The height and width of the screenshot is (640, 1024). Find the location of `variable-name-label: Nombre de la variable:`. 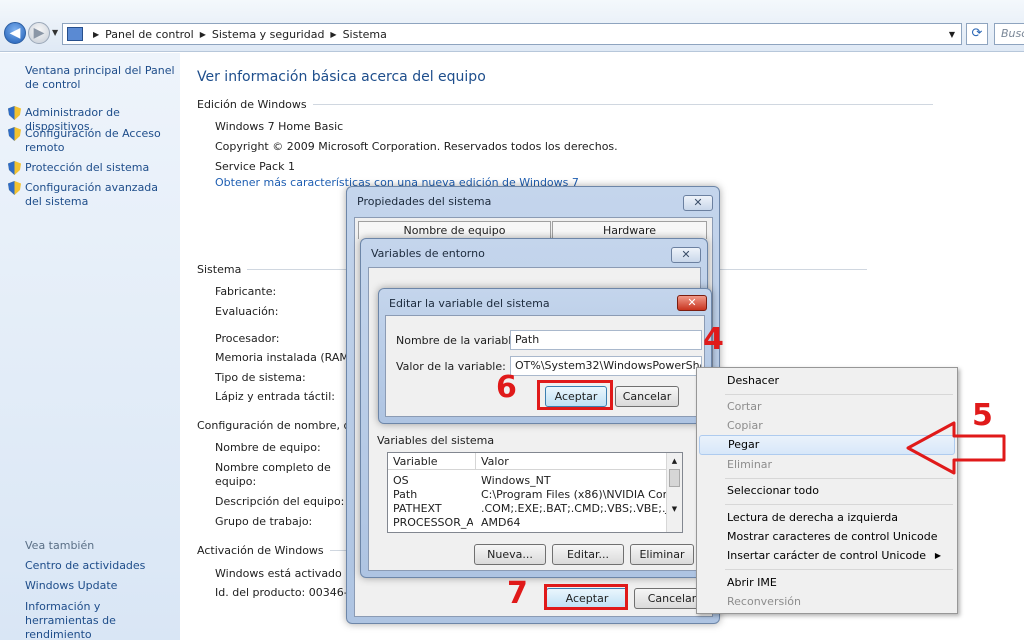

variable-name-label: Nombre de la variable: is located at coordinates (459, 340).